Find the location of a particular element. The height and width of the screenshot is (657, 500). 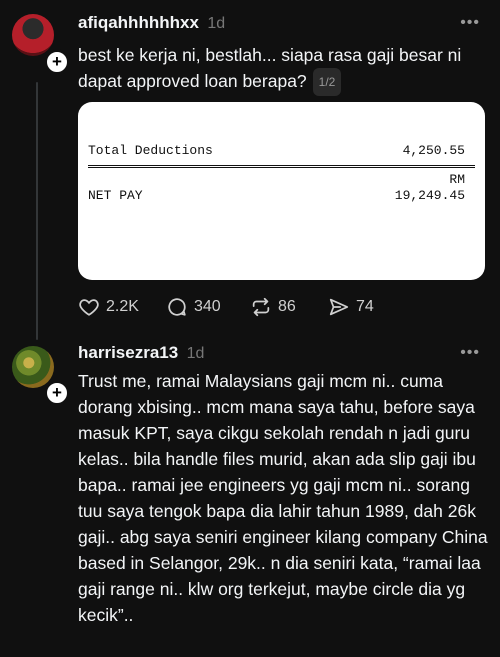

post-header: afiqahhhhhhxx 1d is located at coordinates (151, 23).